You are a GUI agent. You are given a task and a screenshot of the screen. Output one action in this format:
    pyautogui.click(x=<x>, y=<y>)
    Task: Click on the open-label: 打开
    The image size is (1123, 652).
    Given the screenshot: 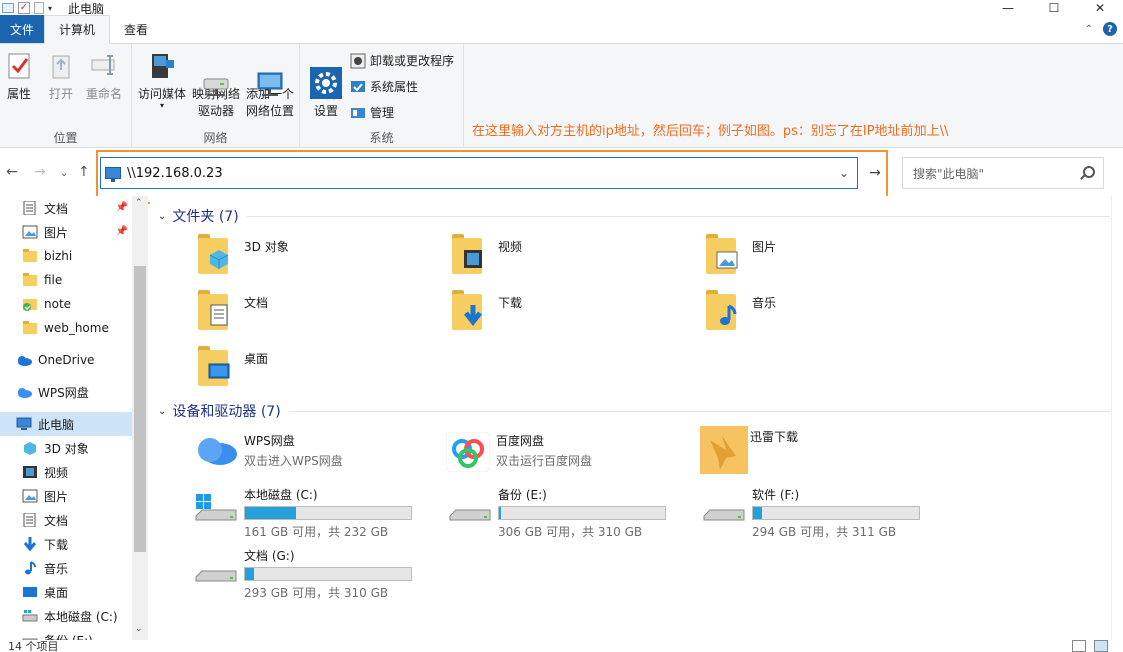 What is the action you would take?
    pyautogui.click(x=60, y=94)
    